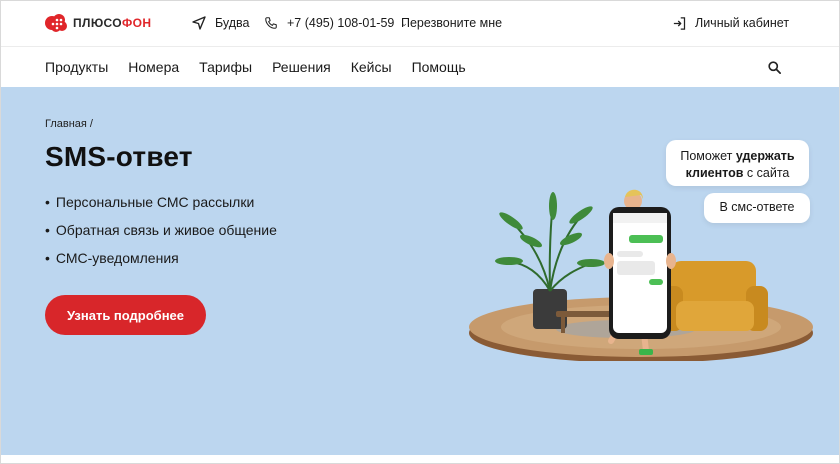  I want to click on nav-item-solutions: Решения, so click(301, 67).